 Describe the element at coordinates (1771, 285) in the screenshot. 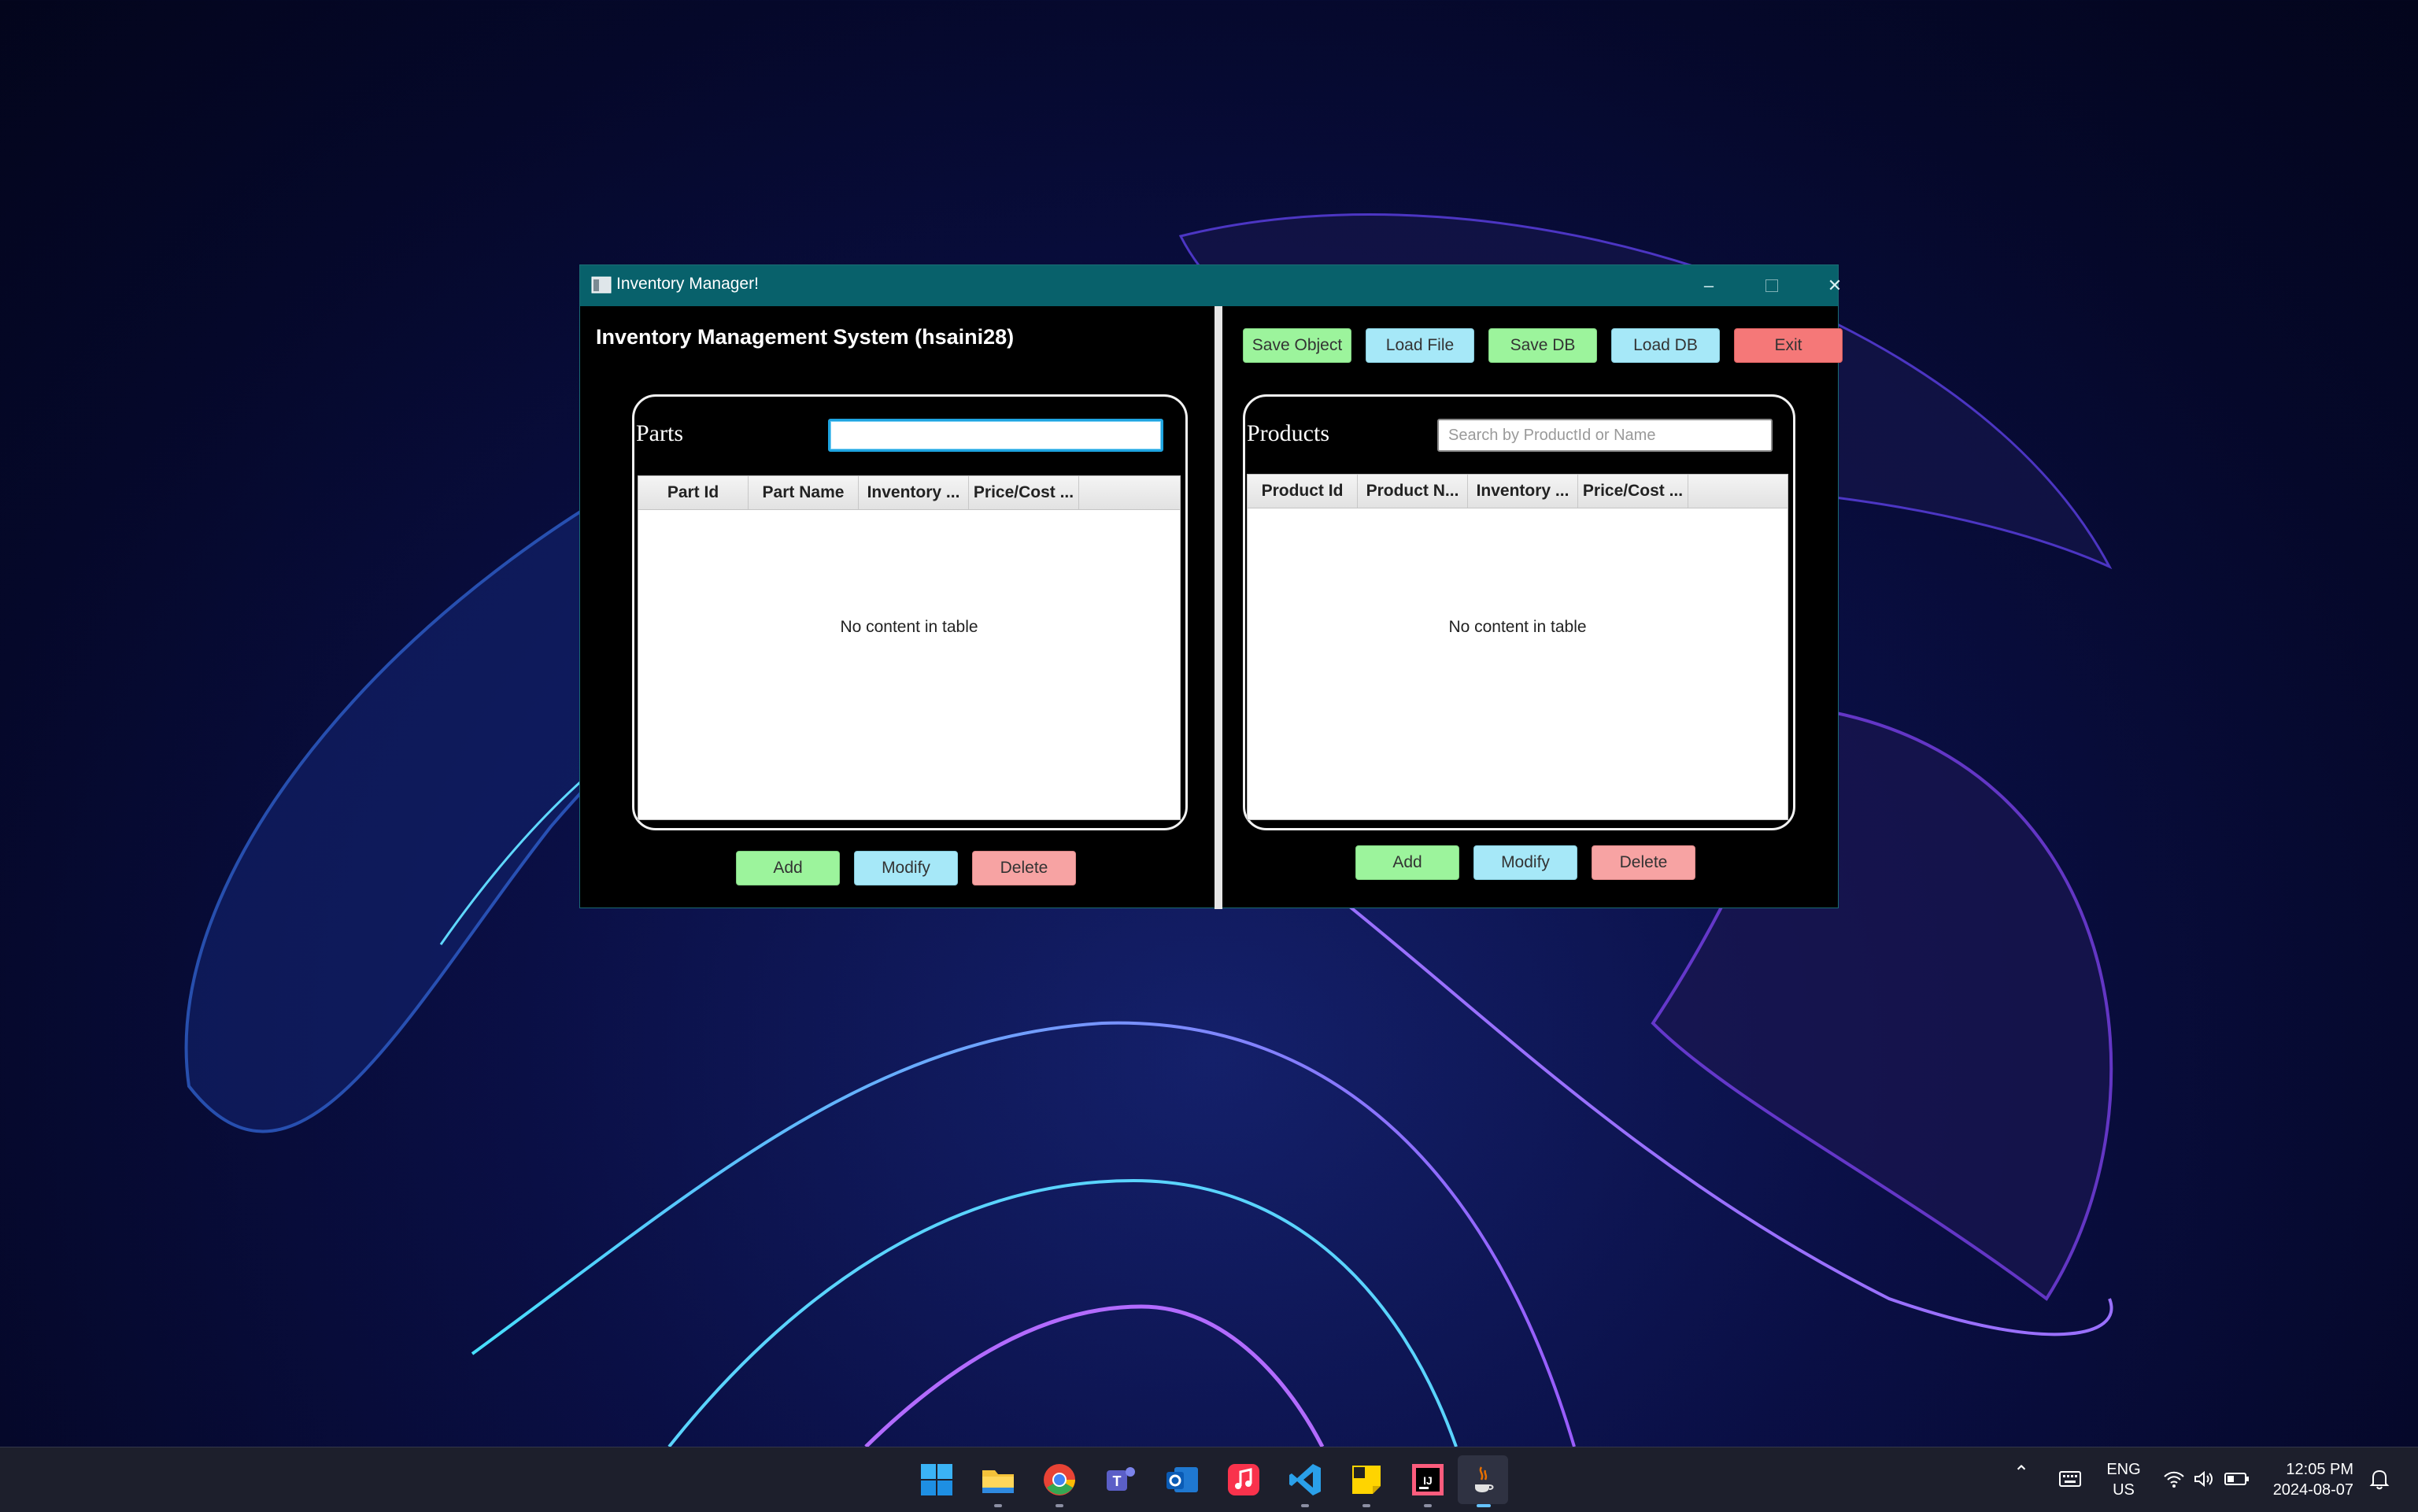

I see `maximize-icon` at that location.